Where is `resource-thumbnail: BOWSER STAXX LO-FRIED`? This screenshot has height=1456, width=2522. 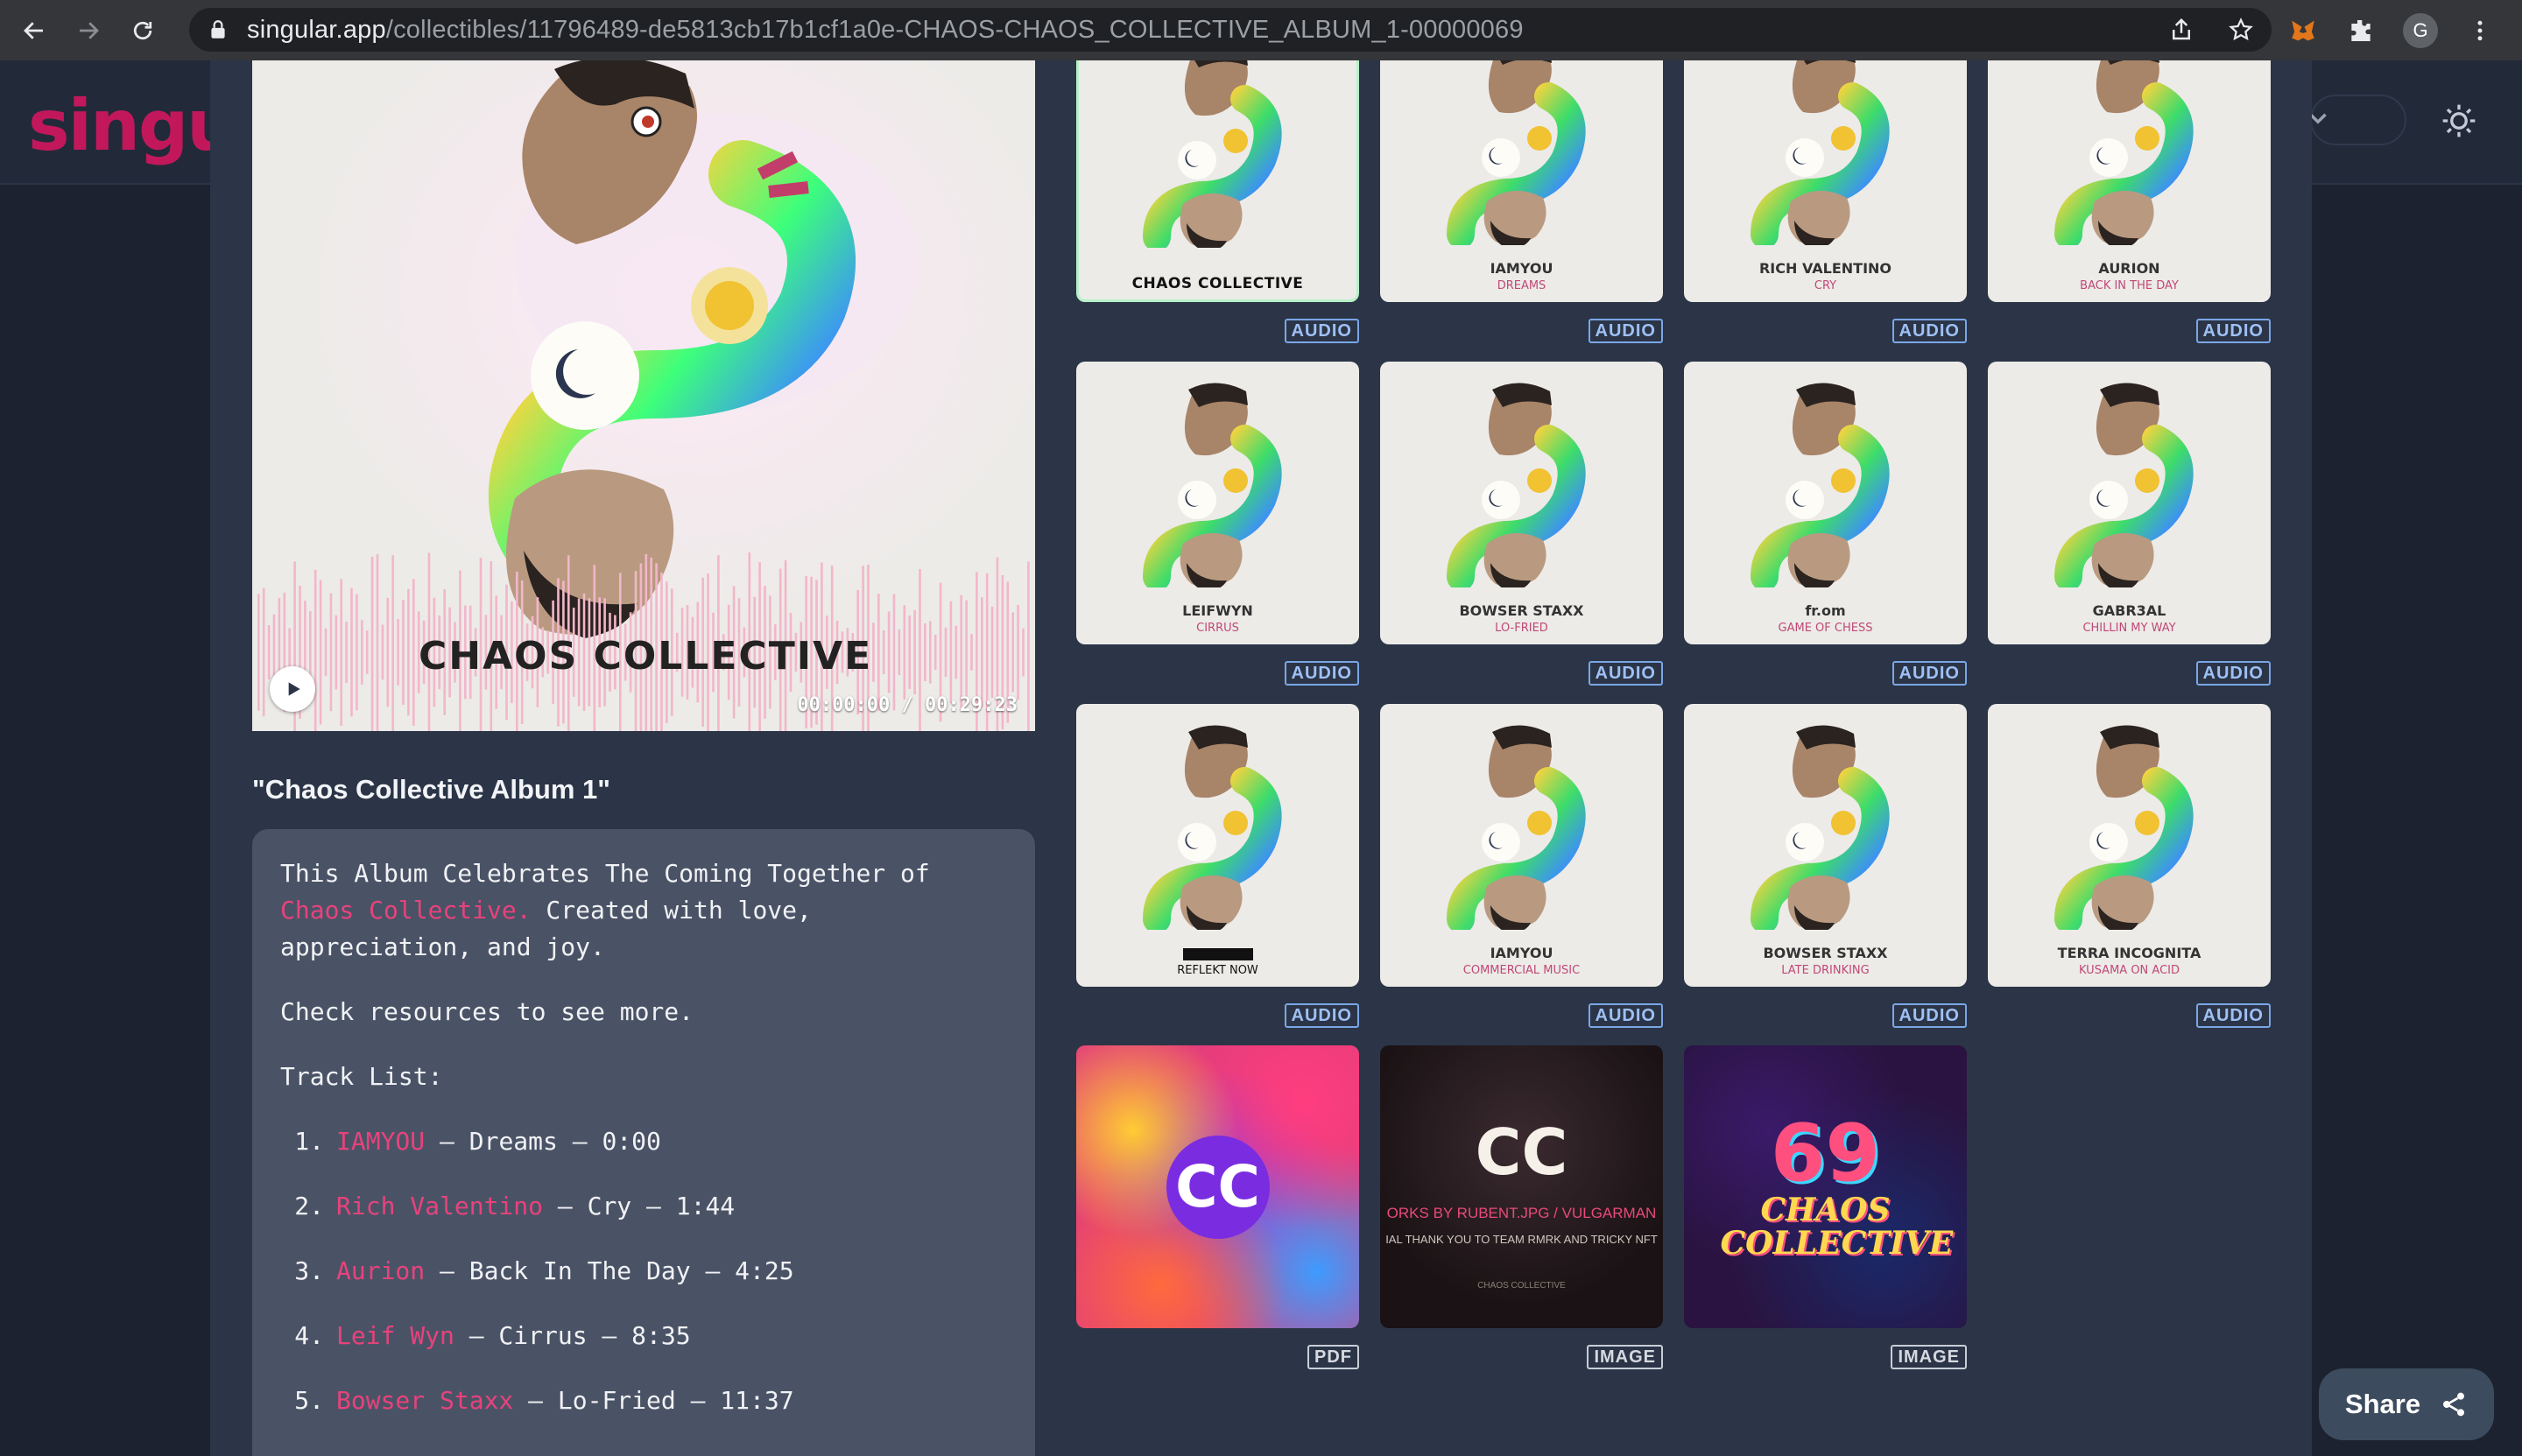
resource-thumbnail: BOWSER STAXX LO-FRIED is located at coordinates (1521, 503).